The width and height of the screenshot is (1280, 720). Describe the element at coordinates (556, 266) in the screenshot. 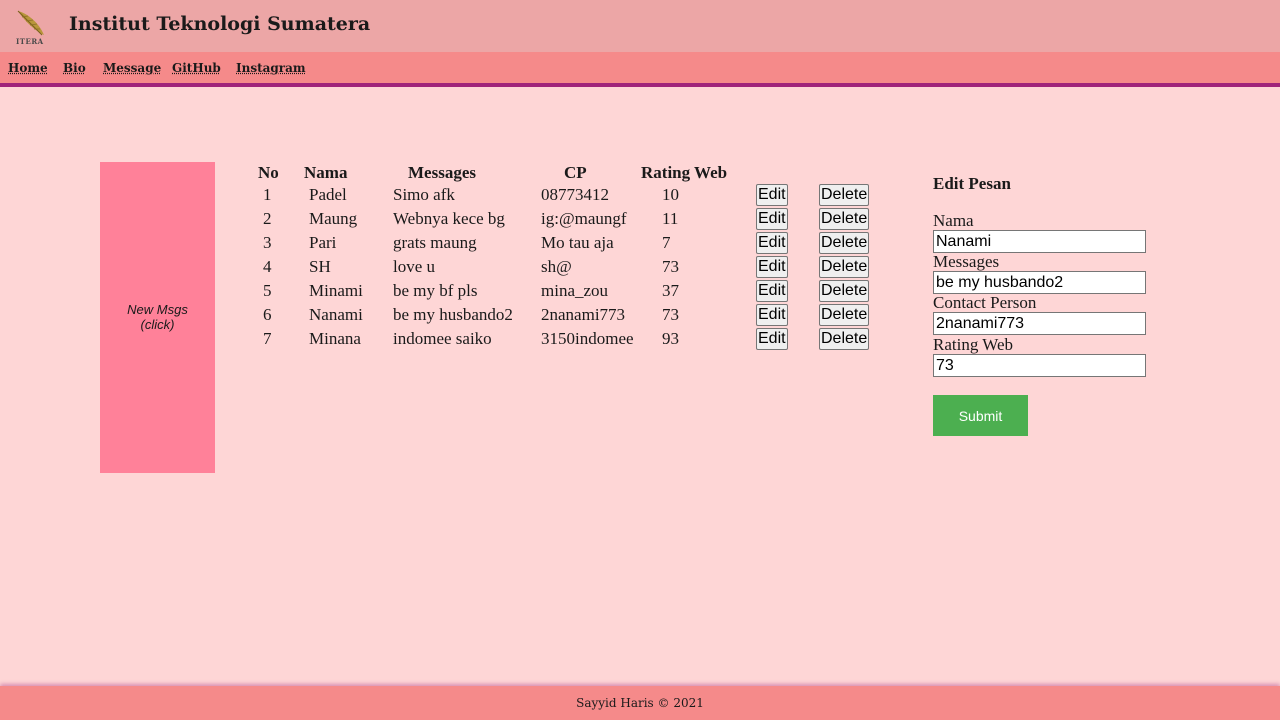

I see `cell-cp: sh@` at that location.